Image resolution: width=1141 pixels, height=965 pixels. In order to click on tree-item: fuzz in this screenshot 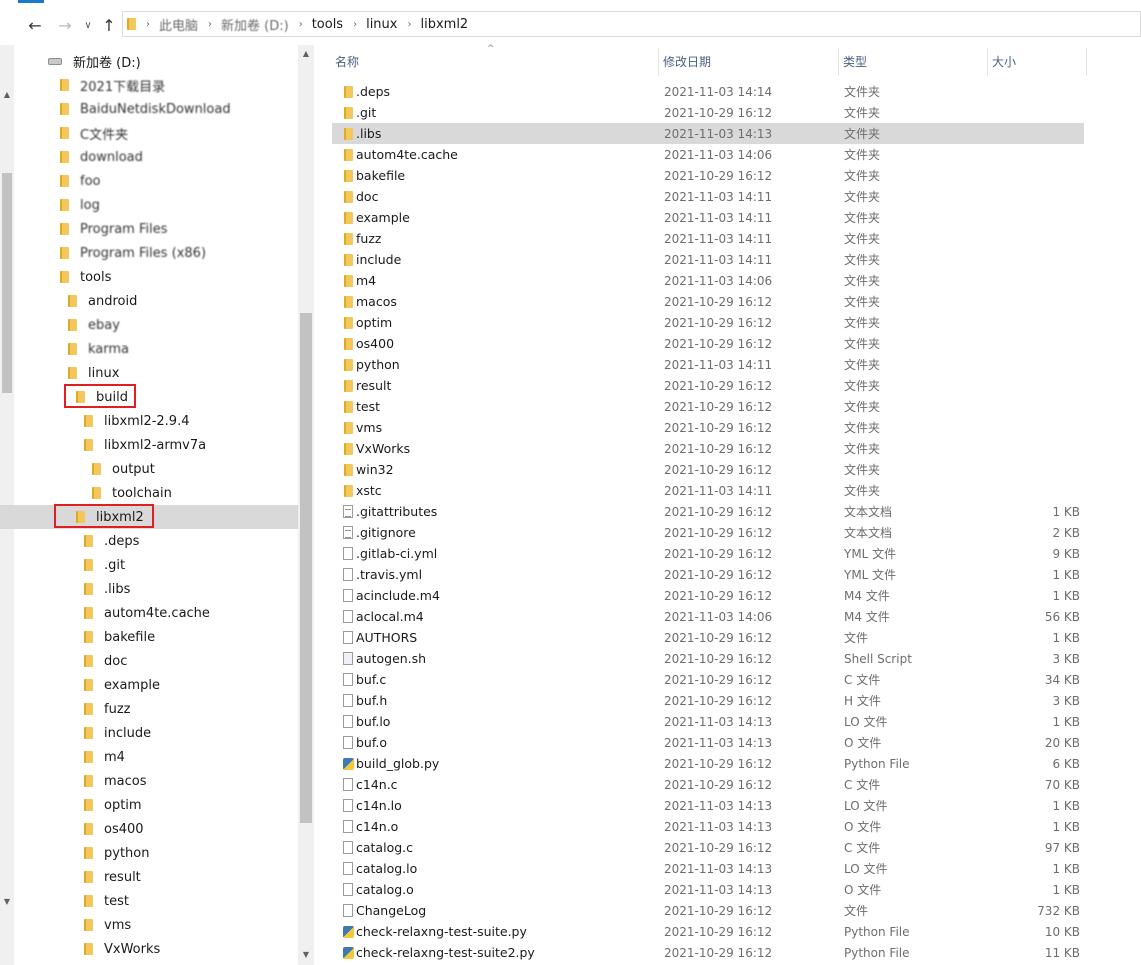, I will do `click(149, 709)`.